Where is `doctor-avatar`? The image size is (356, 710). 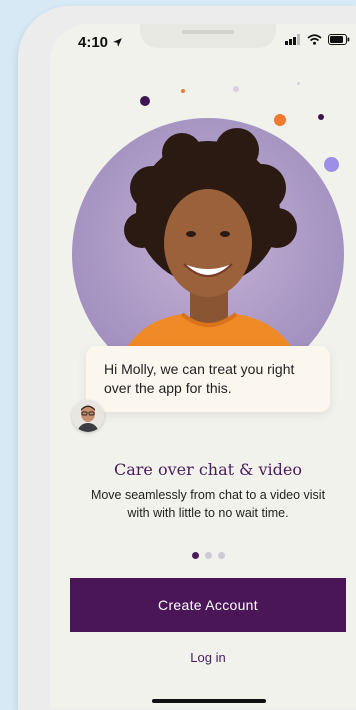
doctor-avatar is located at coordinates (88, 416).